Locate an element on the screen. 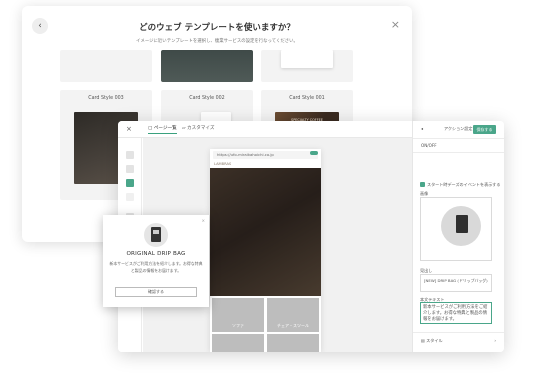  list-icon is located at coordinates (130, 169).